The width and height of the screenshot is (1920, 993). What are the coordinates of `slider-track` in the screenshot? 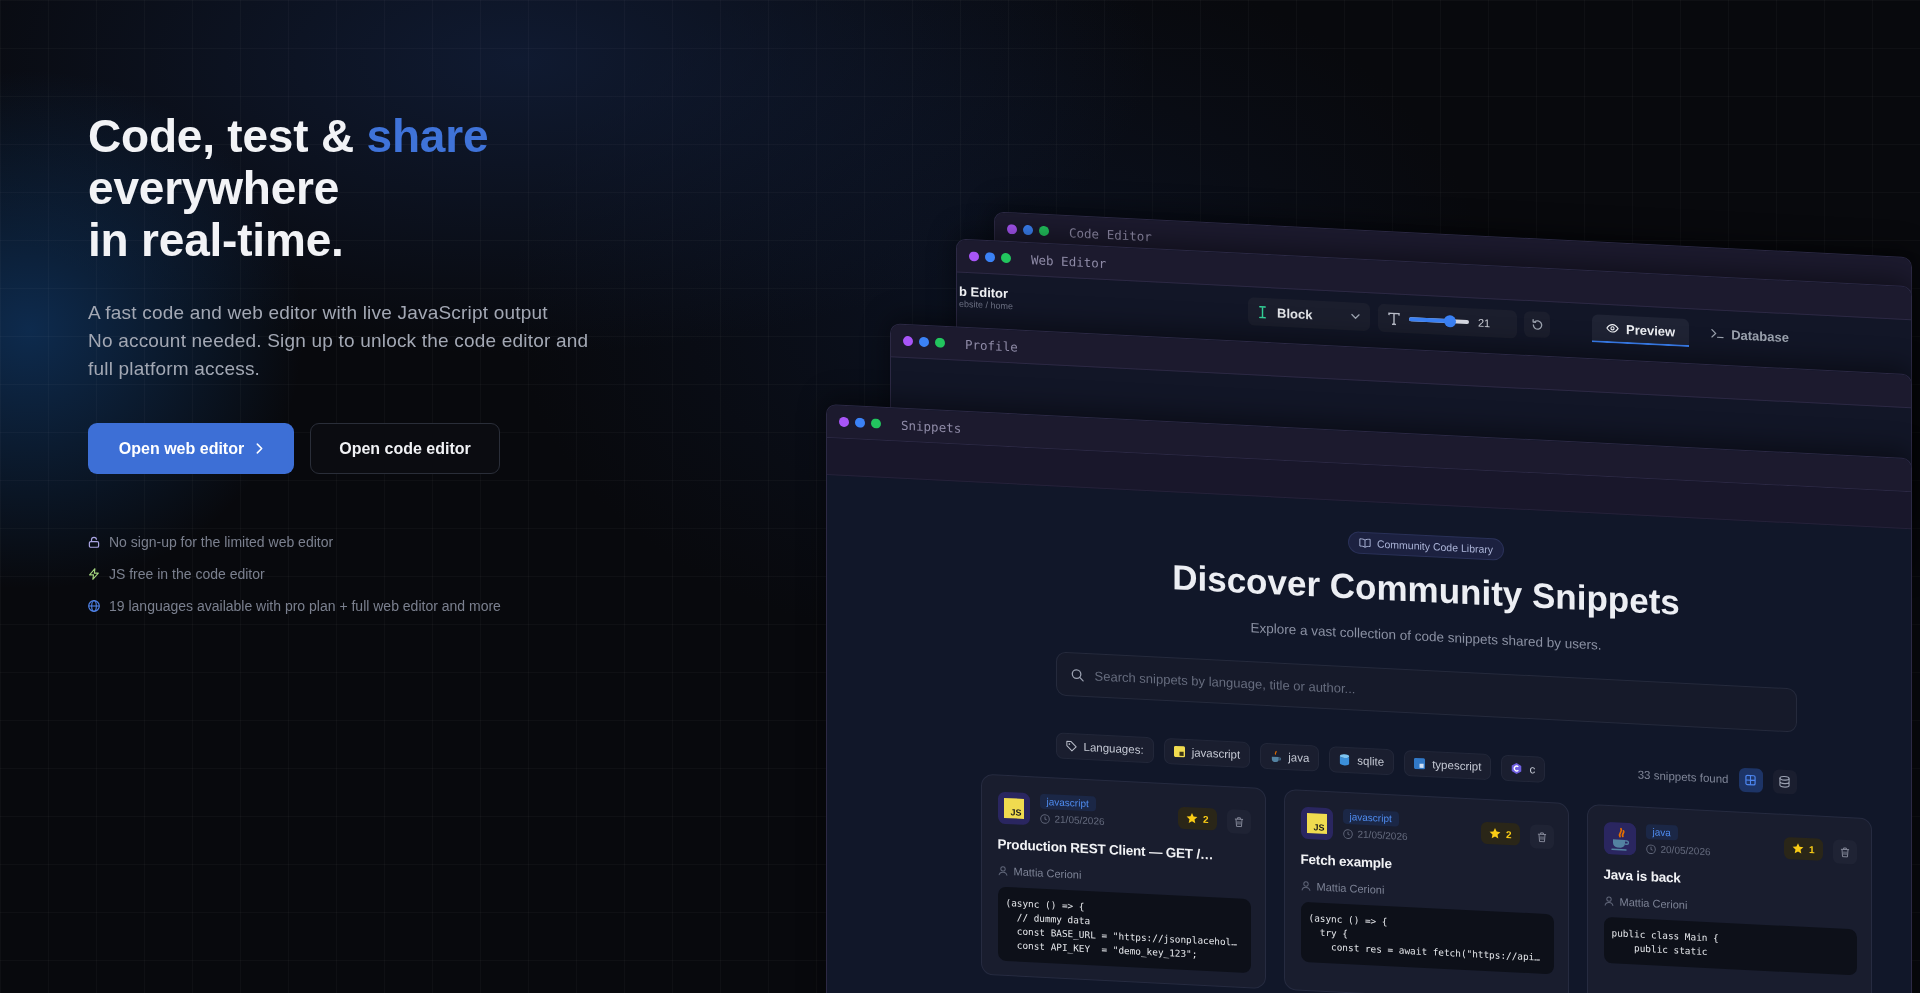 It's located at (1439, 321).